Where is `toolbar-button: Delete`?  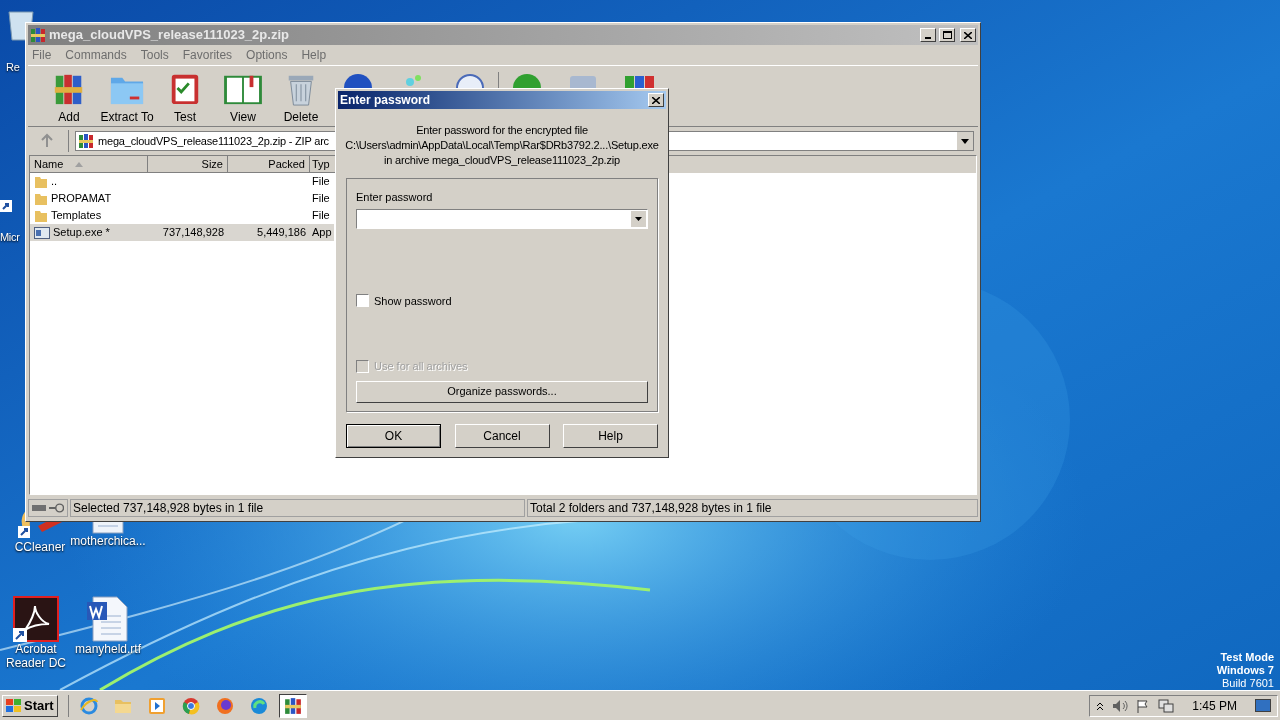
toolbar-button: Delete is located at coordinates (301, 99).